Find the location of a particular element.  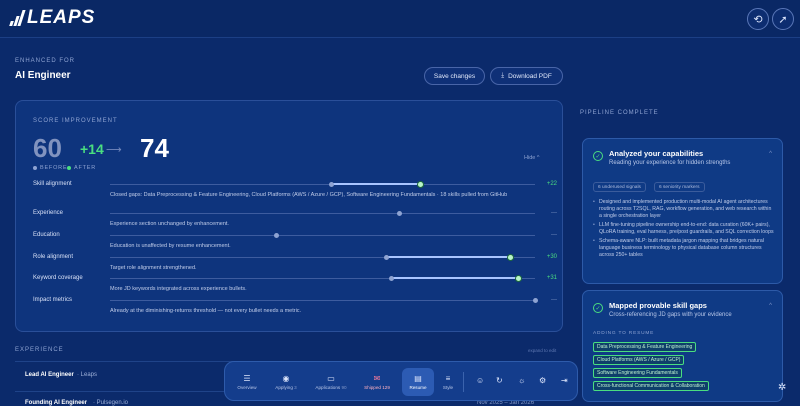

page-title: AI Engineer is located at coordinates (43, 75).